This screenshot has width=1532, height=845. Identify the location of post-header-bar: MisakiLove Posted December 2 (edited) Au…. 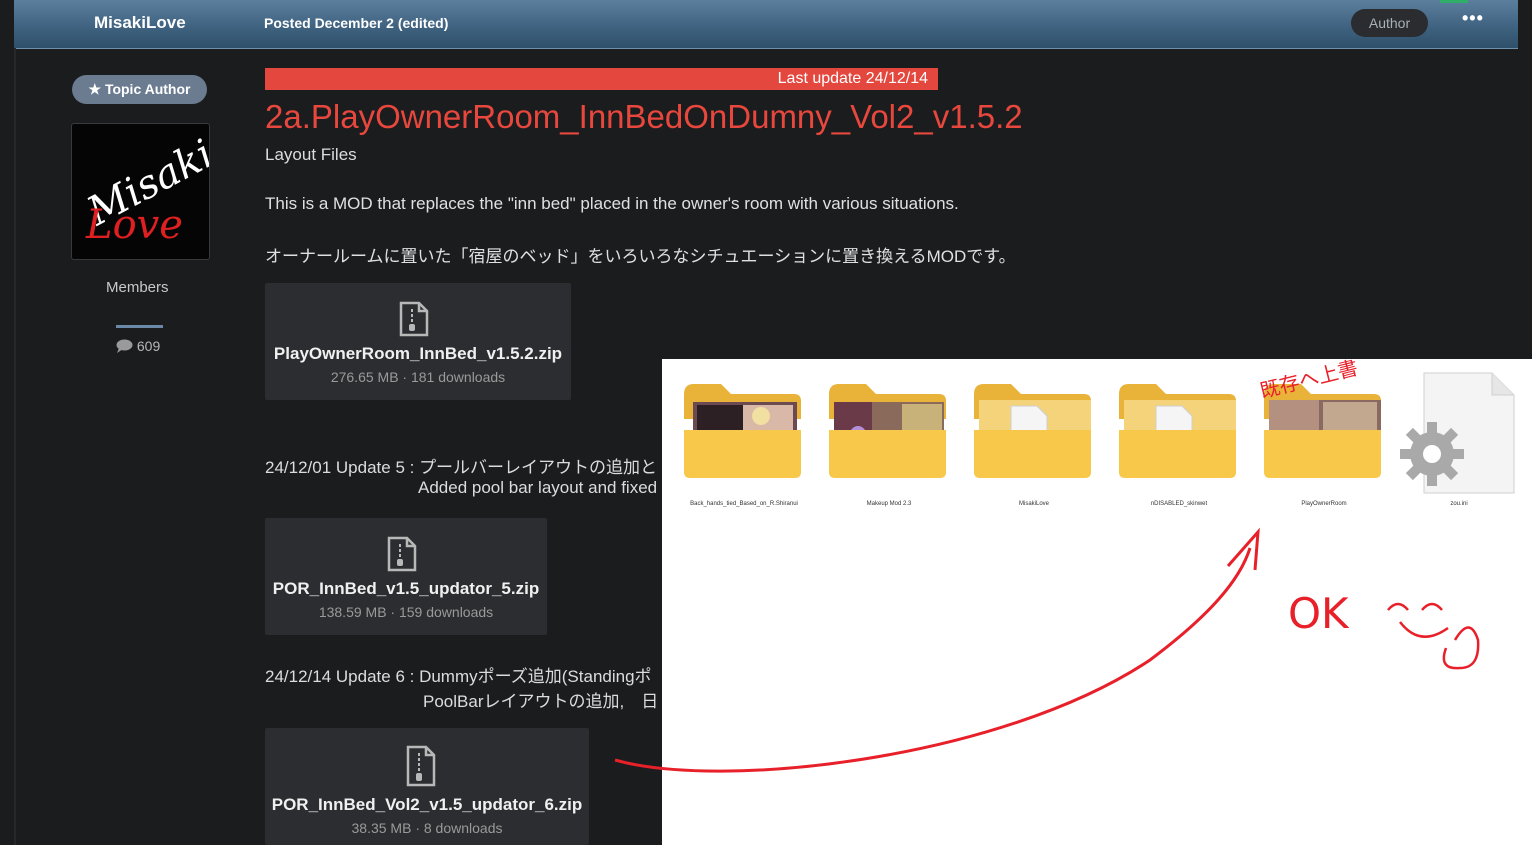
(766, 24).